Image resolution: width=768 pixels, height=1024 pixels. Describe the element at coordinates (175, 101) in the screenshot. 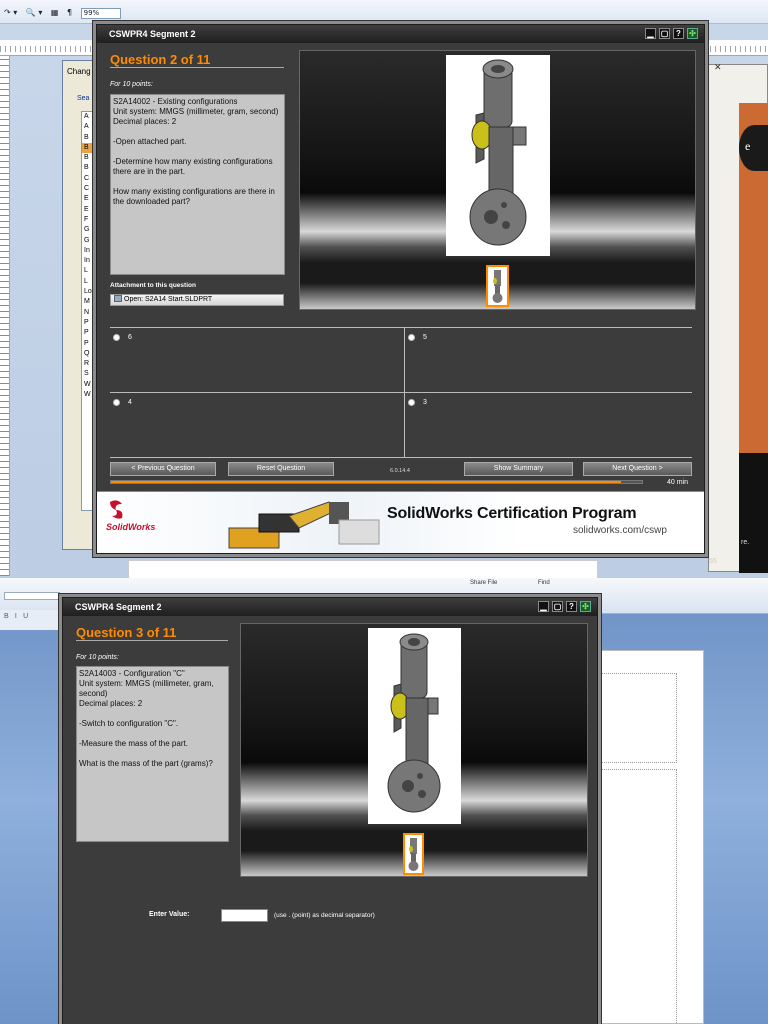

I see `question-id: S2A14002 - Existing configurations` at that location.